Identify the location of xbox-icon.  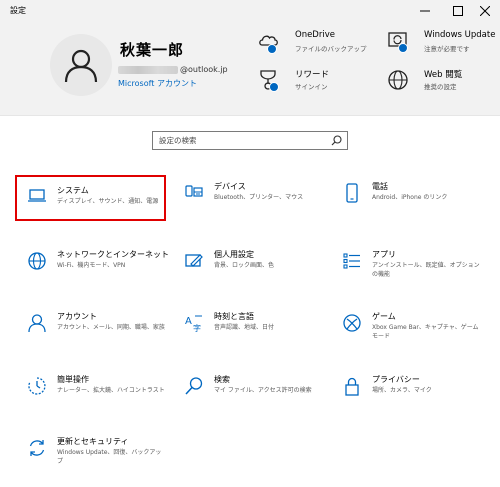
(352, 323).